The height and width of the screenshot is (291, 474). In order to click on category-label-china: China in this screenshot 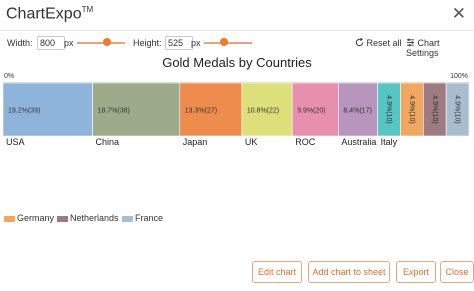, I will do `click(108, 142)`.